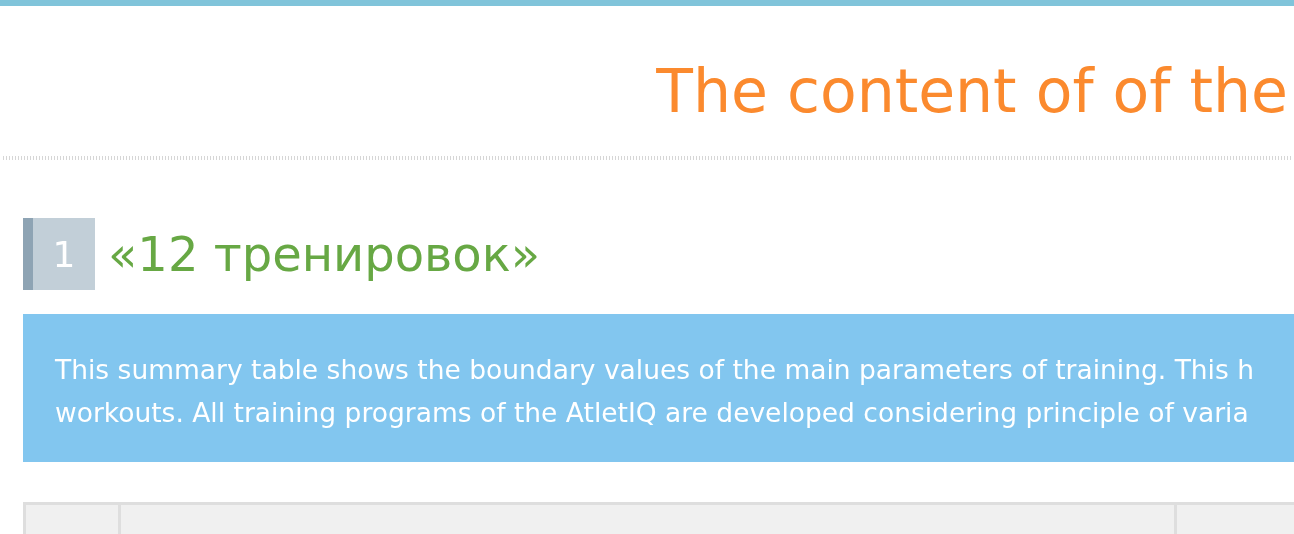 The image size is (1294, 534). I want to click on info-text: This summary table shows the boundary values of the main parameters of training. This h, so click(655, 370).